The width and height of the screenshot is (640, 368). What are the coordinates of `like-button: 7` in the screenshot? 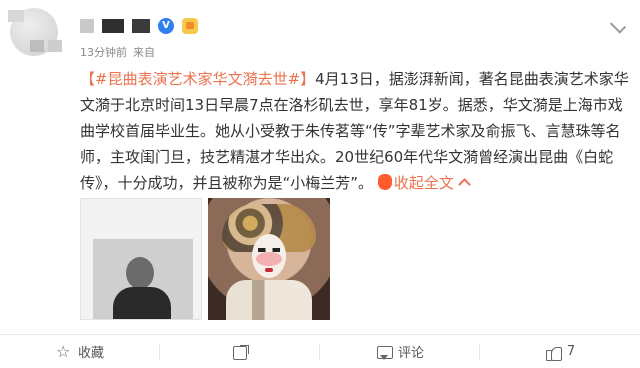 It's located at (560, 351).